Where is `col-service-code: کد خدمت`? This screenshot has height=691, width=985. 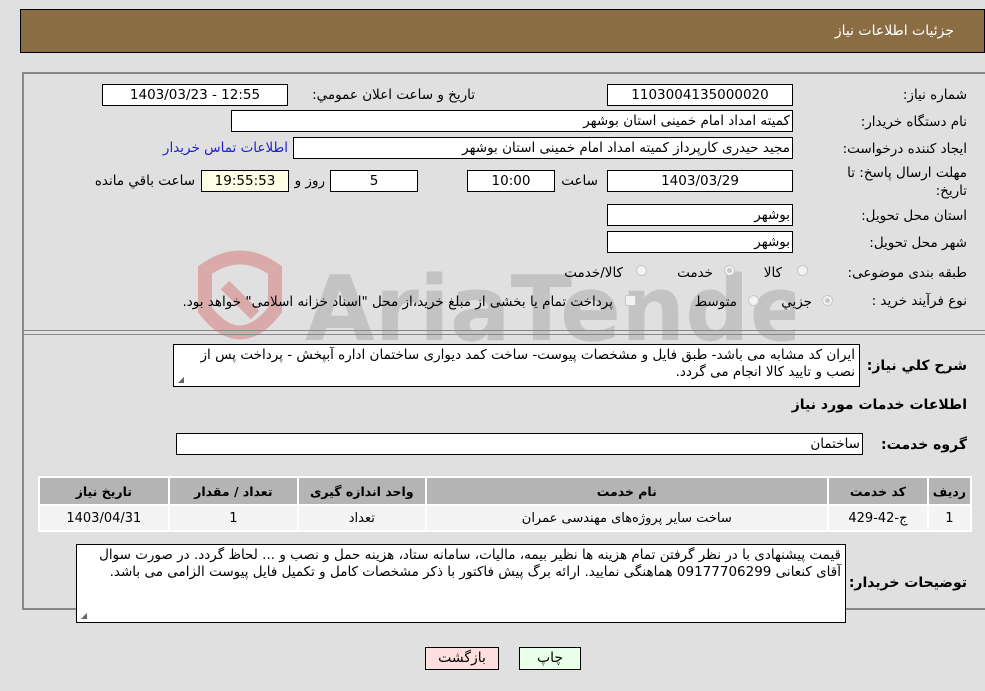 col-service-code: کد خدمت is located at coordinates (878, 491).